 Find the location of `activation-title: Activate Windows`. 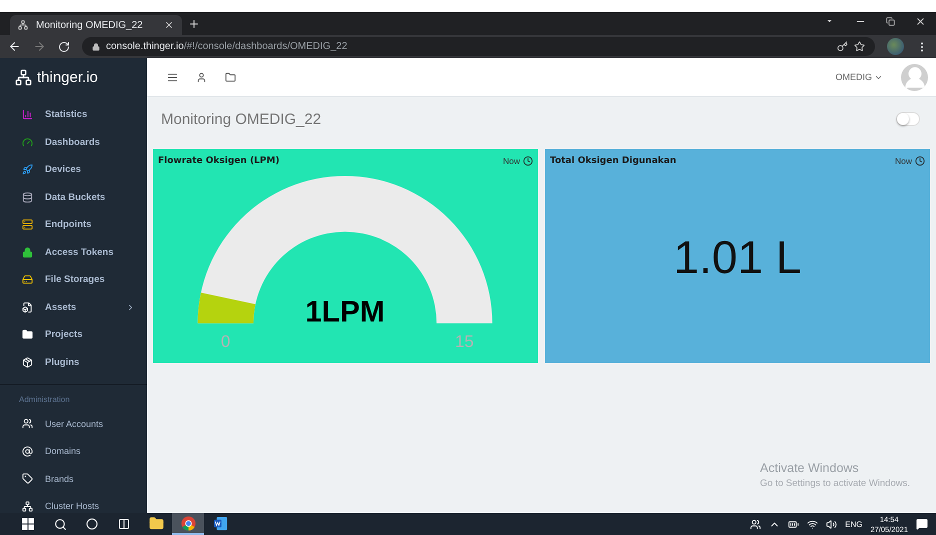

activation-title: Activate Windows is located at coordinates (810, 468).